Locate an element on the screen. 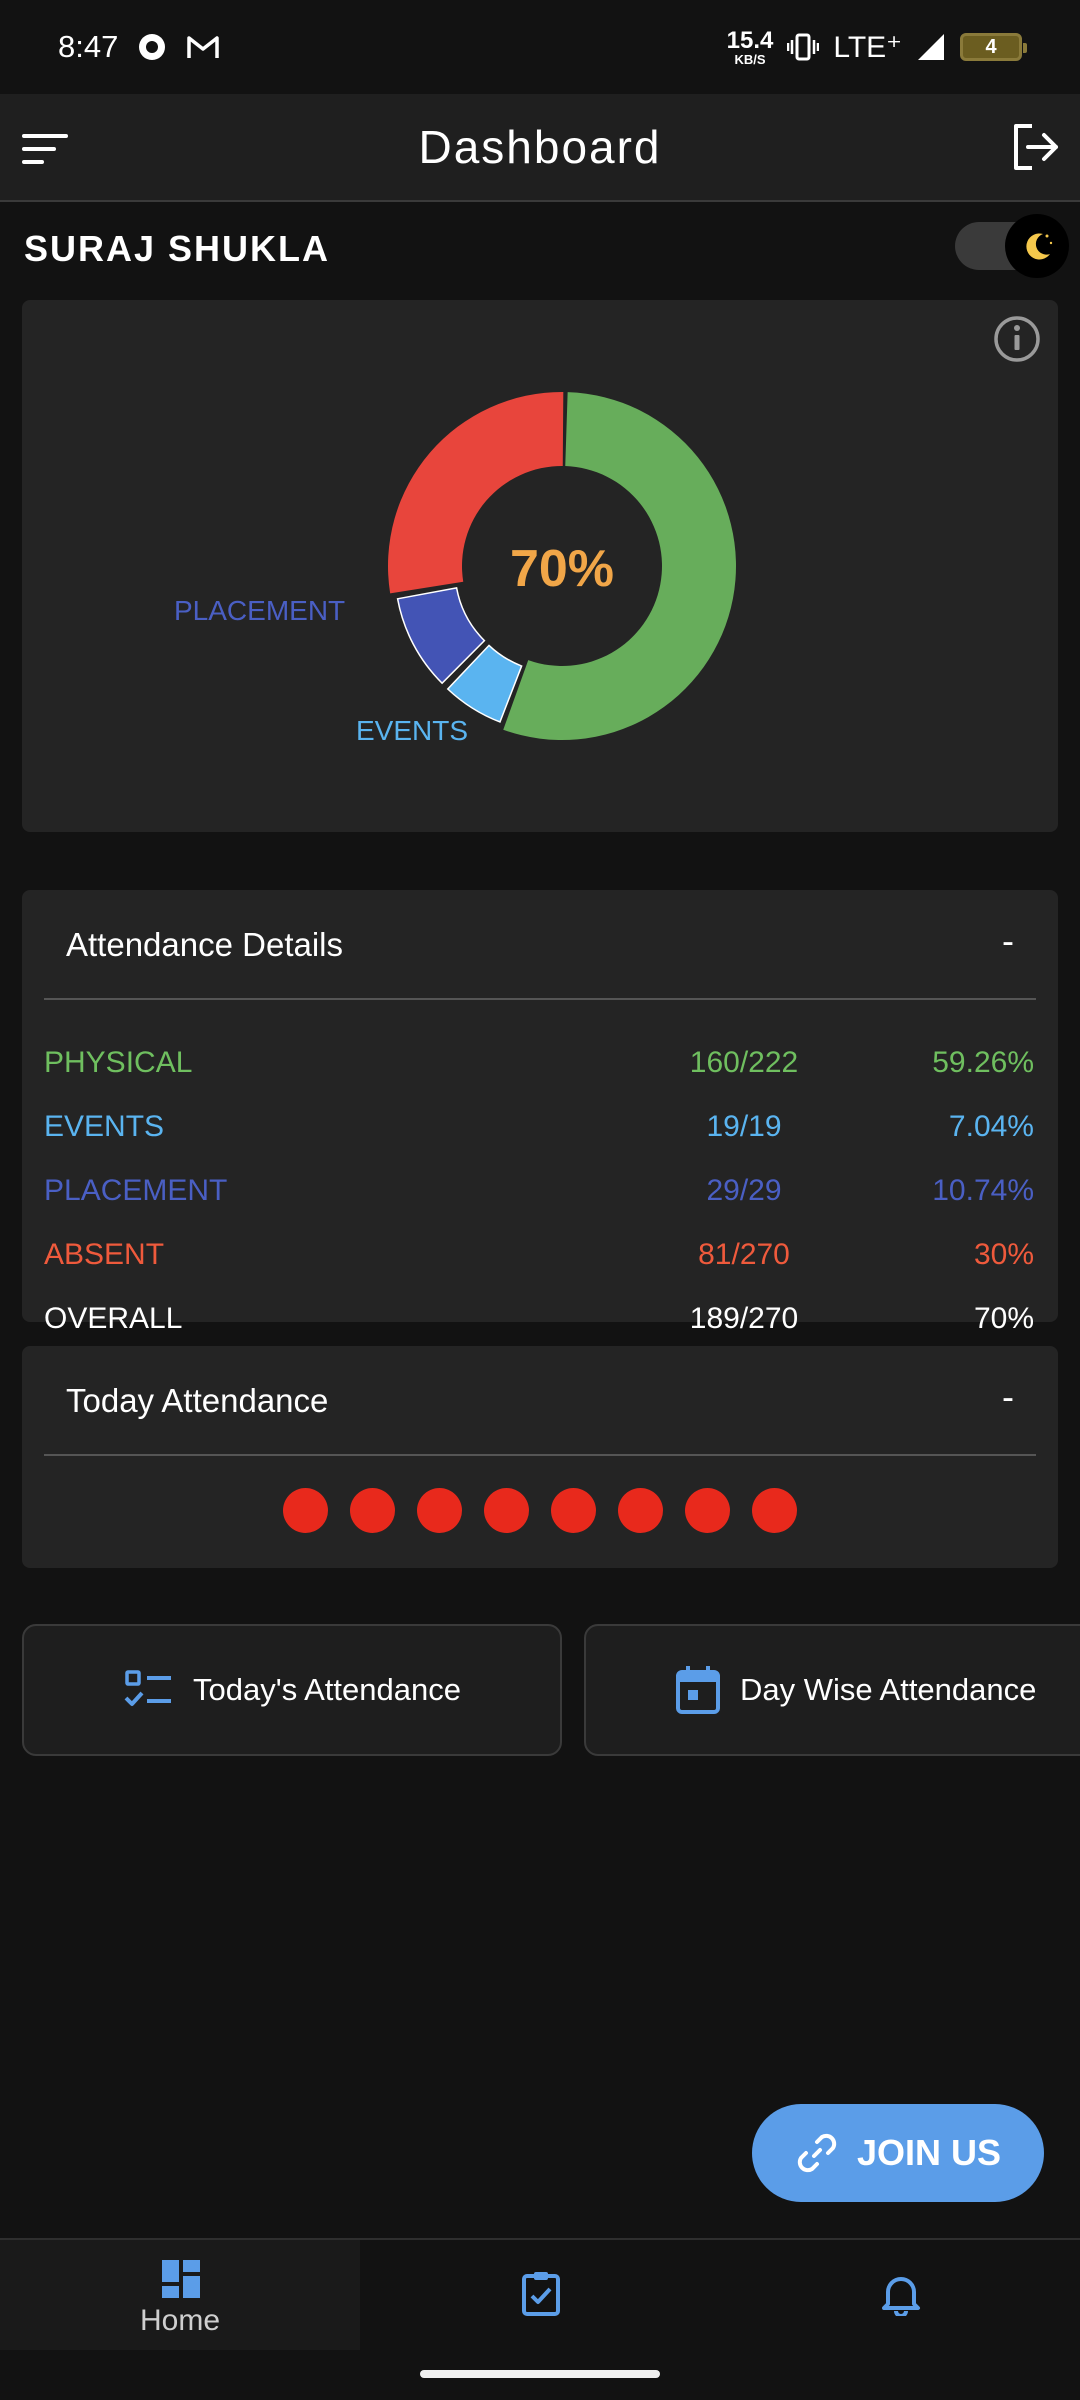 The width and height of the screenshot is (1080, 2400). attendance-donut-chart: 70% PLACEMENT EVENTS is located at coordinates (455, 569).